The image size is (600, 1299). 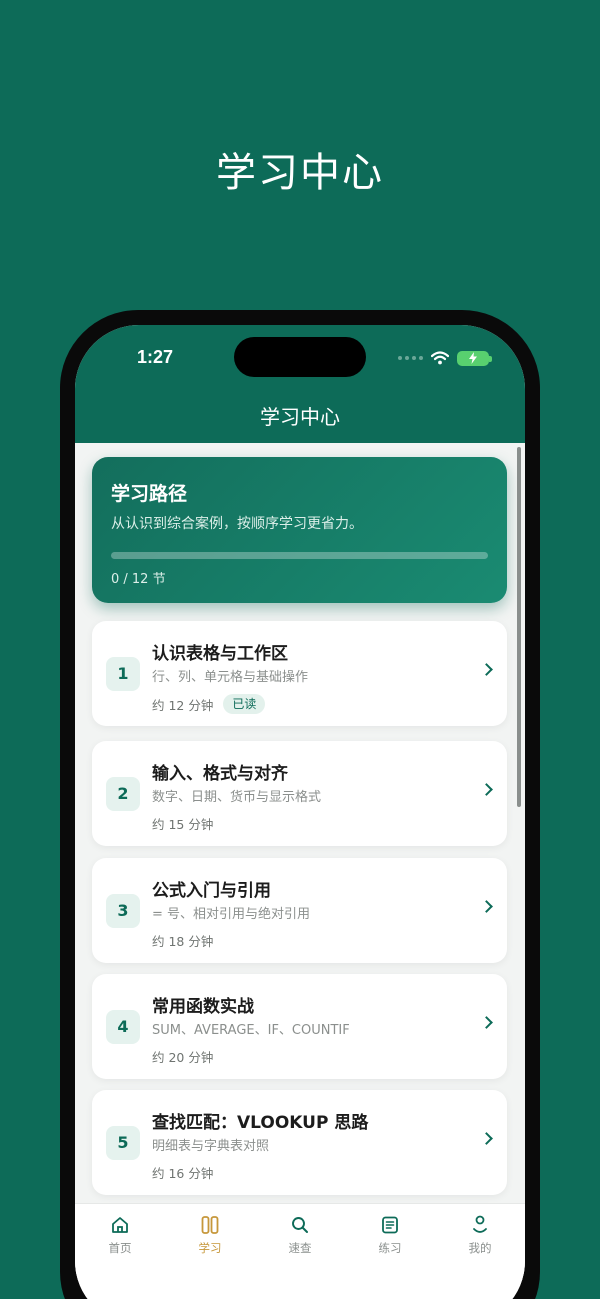 What do you see at coordinates (251, 1030) in the screenshot?
I see `lesson-description: SUM、AVERAGE、IF、COUNTIF` at bounding box center [251, 1030].